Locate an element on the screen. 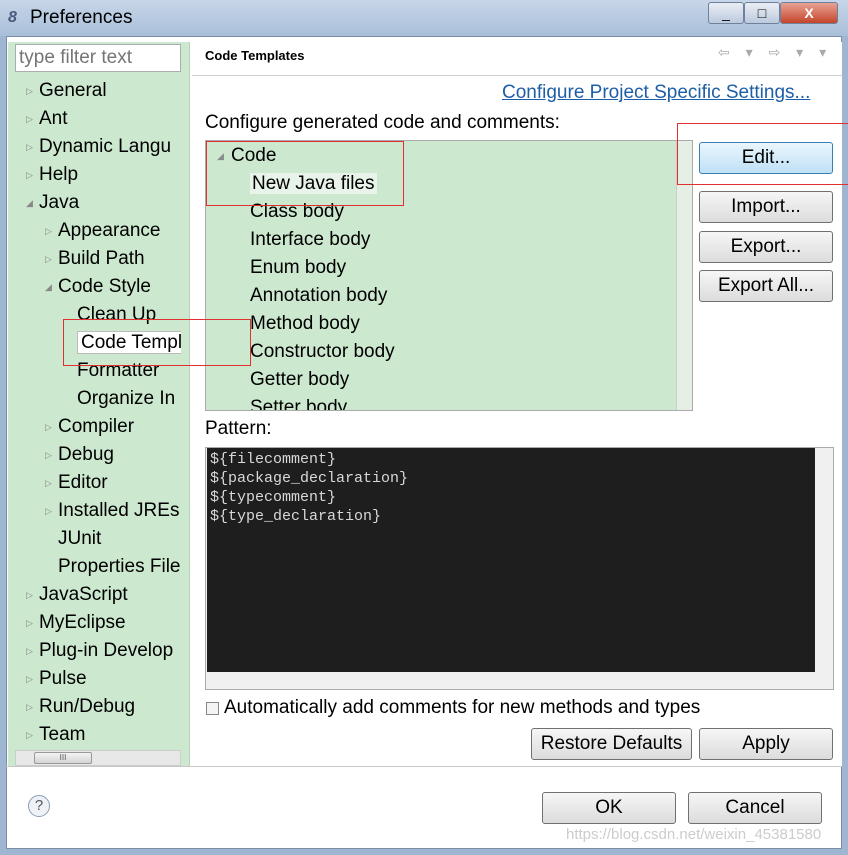 The image size is (848, 855). tree-item-label: Team is located at coordinates (62, 734).